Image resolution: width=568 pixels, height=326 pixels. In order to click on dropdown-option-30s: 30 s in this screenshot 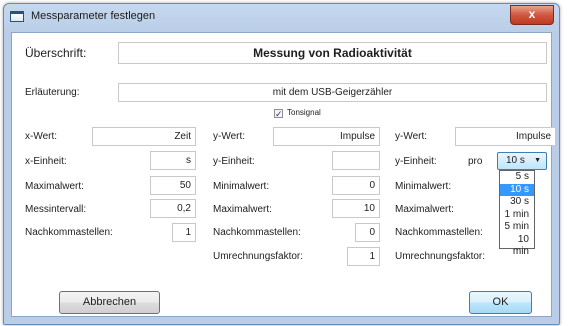, I will do `click(517, 202)`.